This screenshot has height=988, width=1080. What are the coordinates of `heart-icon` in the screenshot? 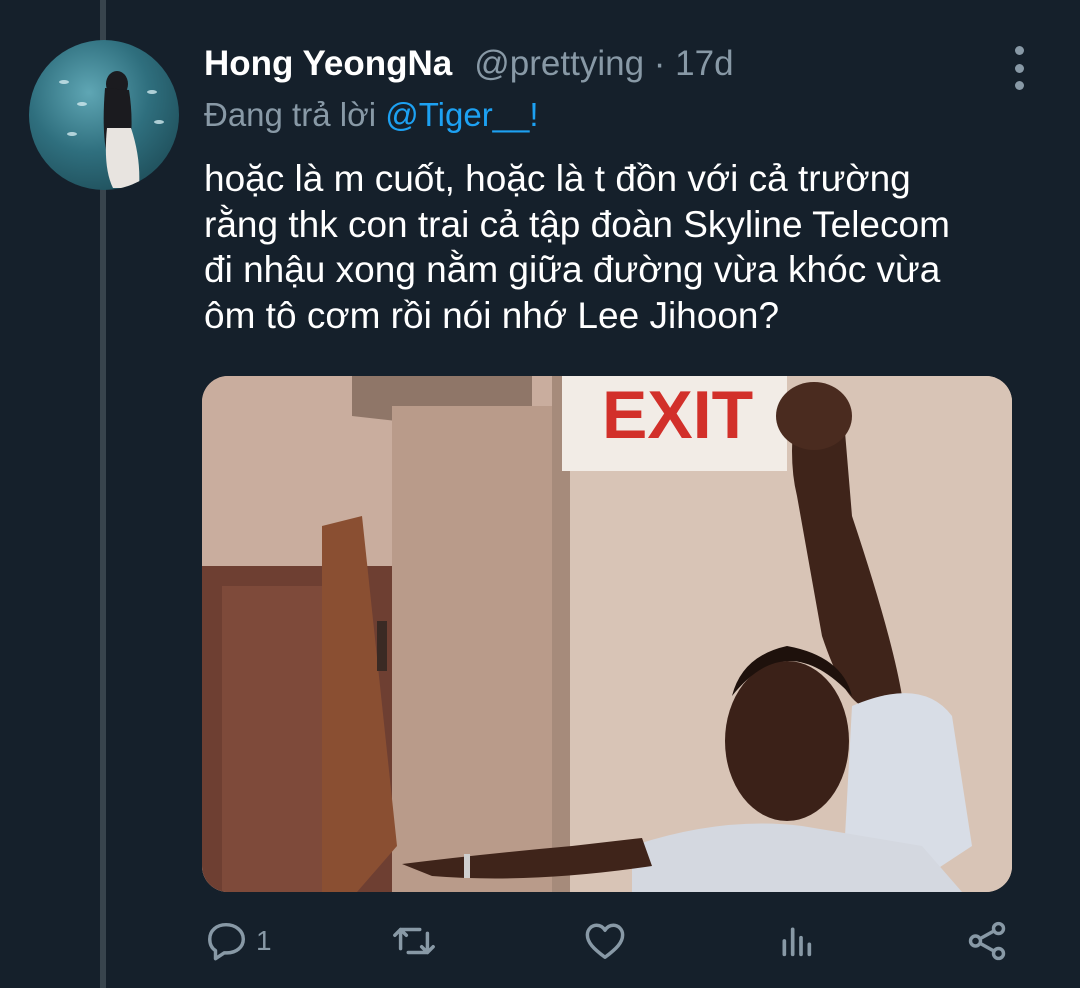 It's located at (605, 941).